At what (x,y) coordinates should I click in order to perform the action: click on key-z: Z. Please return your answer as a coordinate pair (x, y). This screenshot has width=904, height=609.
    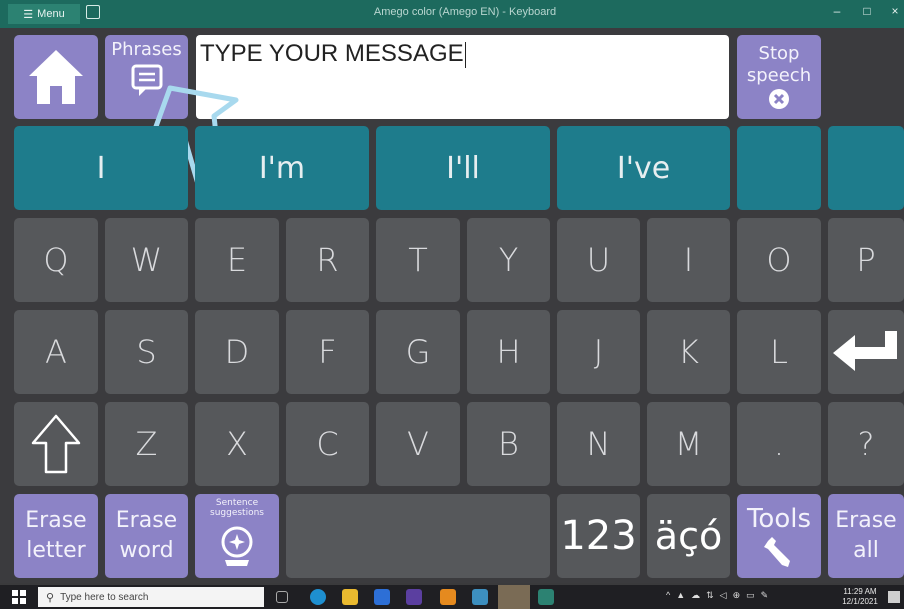
    Looking at the image, I should click on (146, 444).